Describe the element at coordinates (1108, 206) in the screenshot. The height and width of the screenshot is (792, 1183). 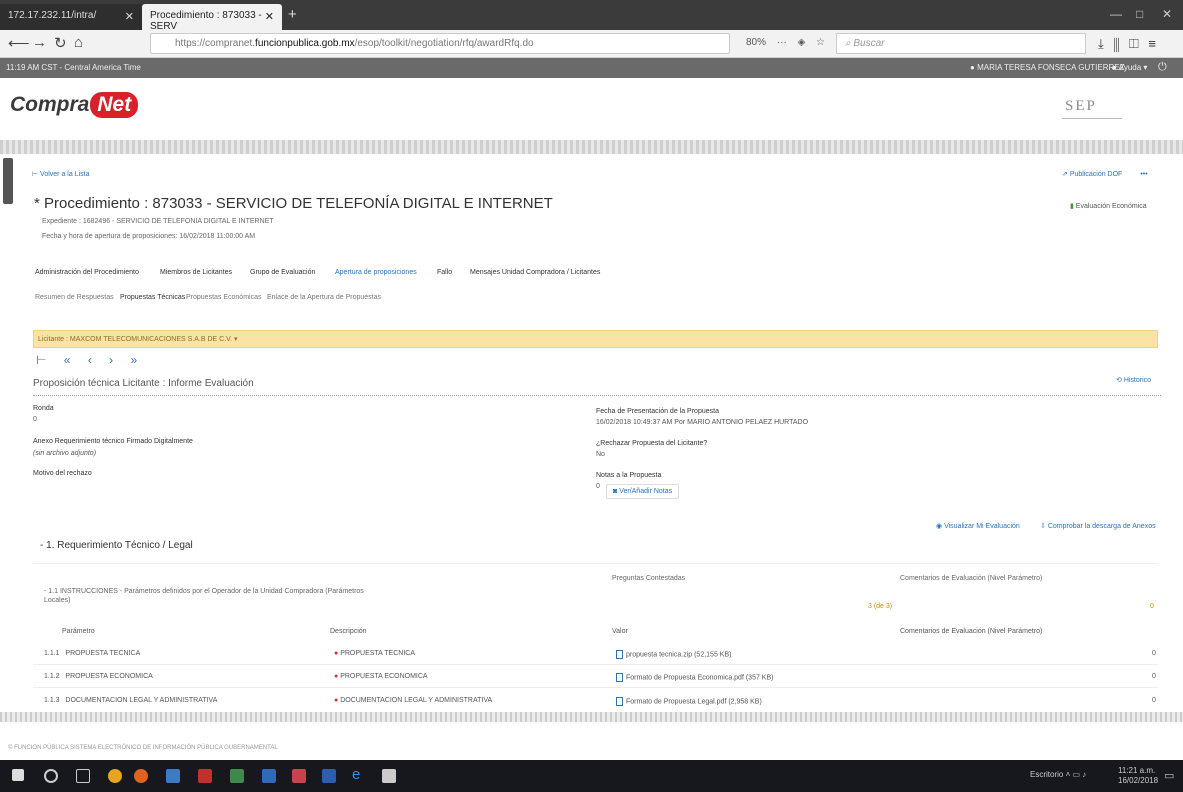
I see `economic-evaluation-link: ▮ Evaluación Económica` at that location.